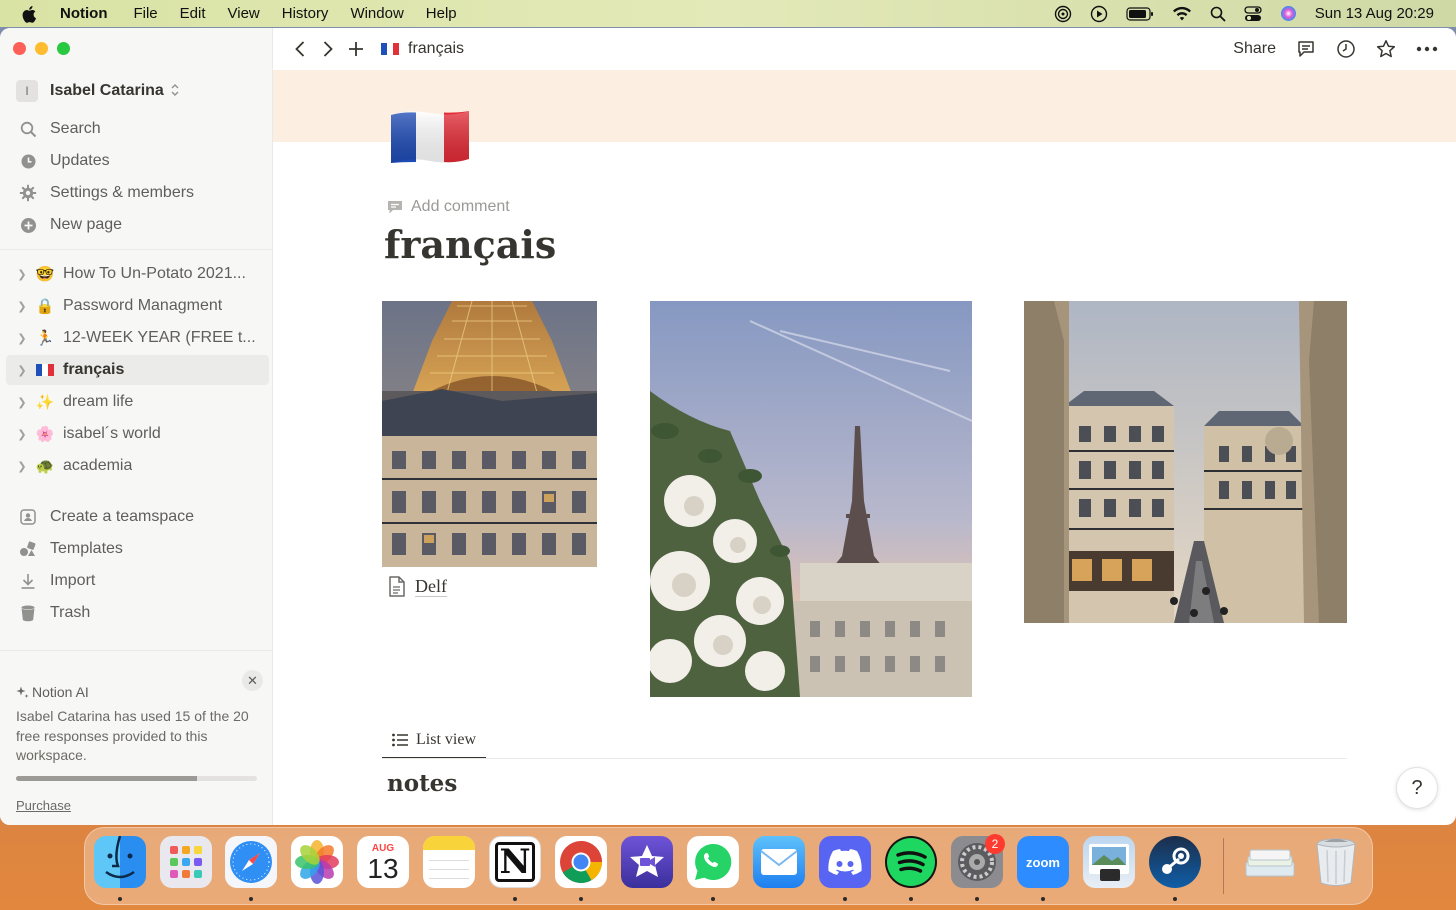  I want to click on roses-eiffel-tower-image, so click(811, 499).